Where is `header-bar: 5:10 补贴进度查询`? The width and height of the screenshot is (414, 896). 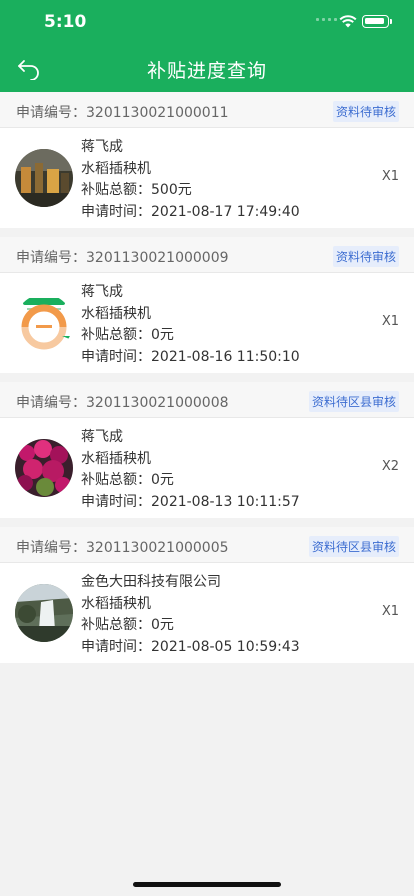 header-bar: 5:10 补贴进度查询 is located at coordinates (207, 46).